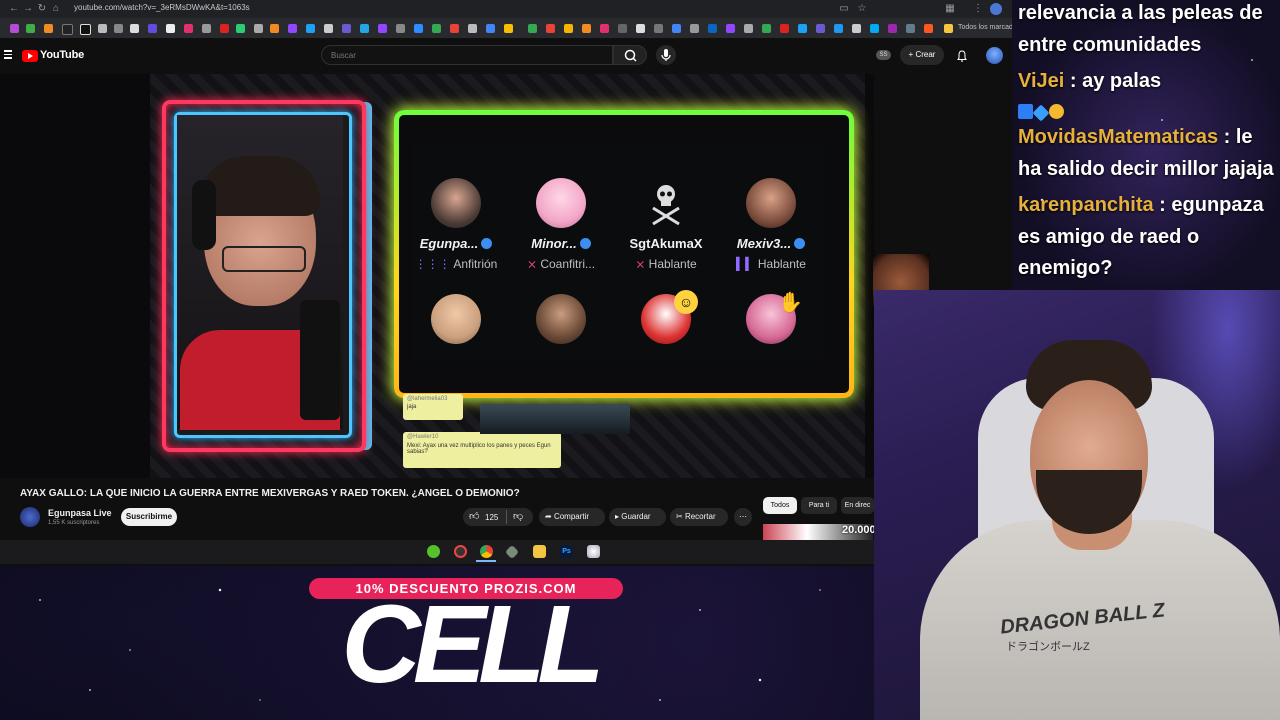  What do you see at coordinates (433, 551) in the screenshot?
I see `spotify-icon` at bounding box center [433, 551].